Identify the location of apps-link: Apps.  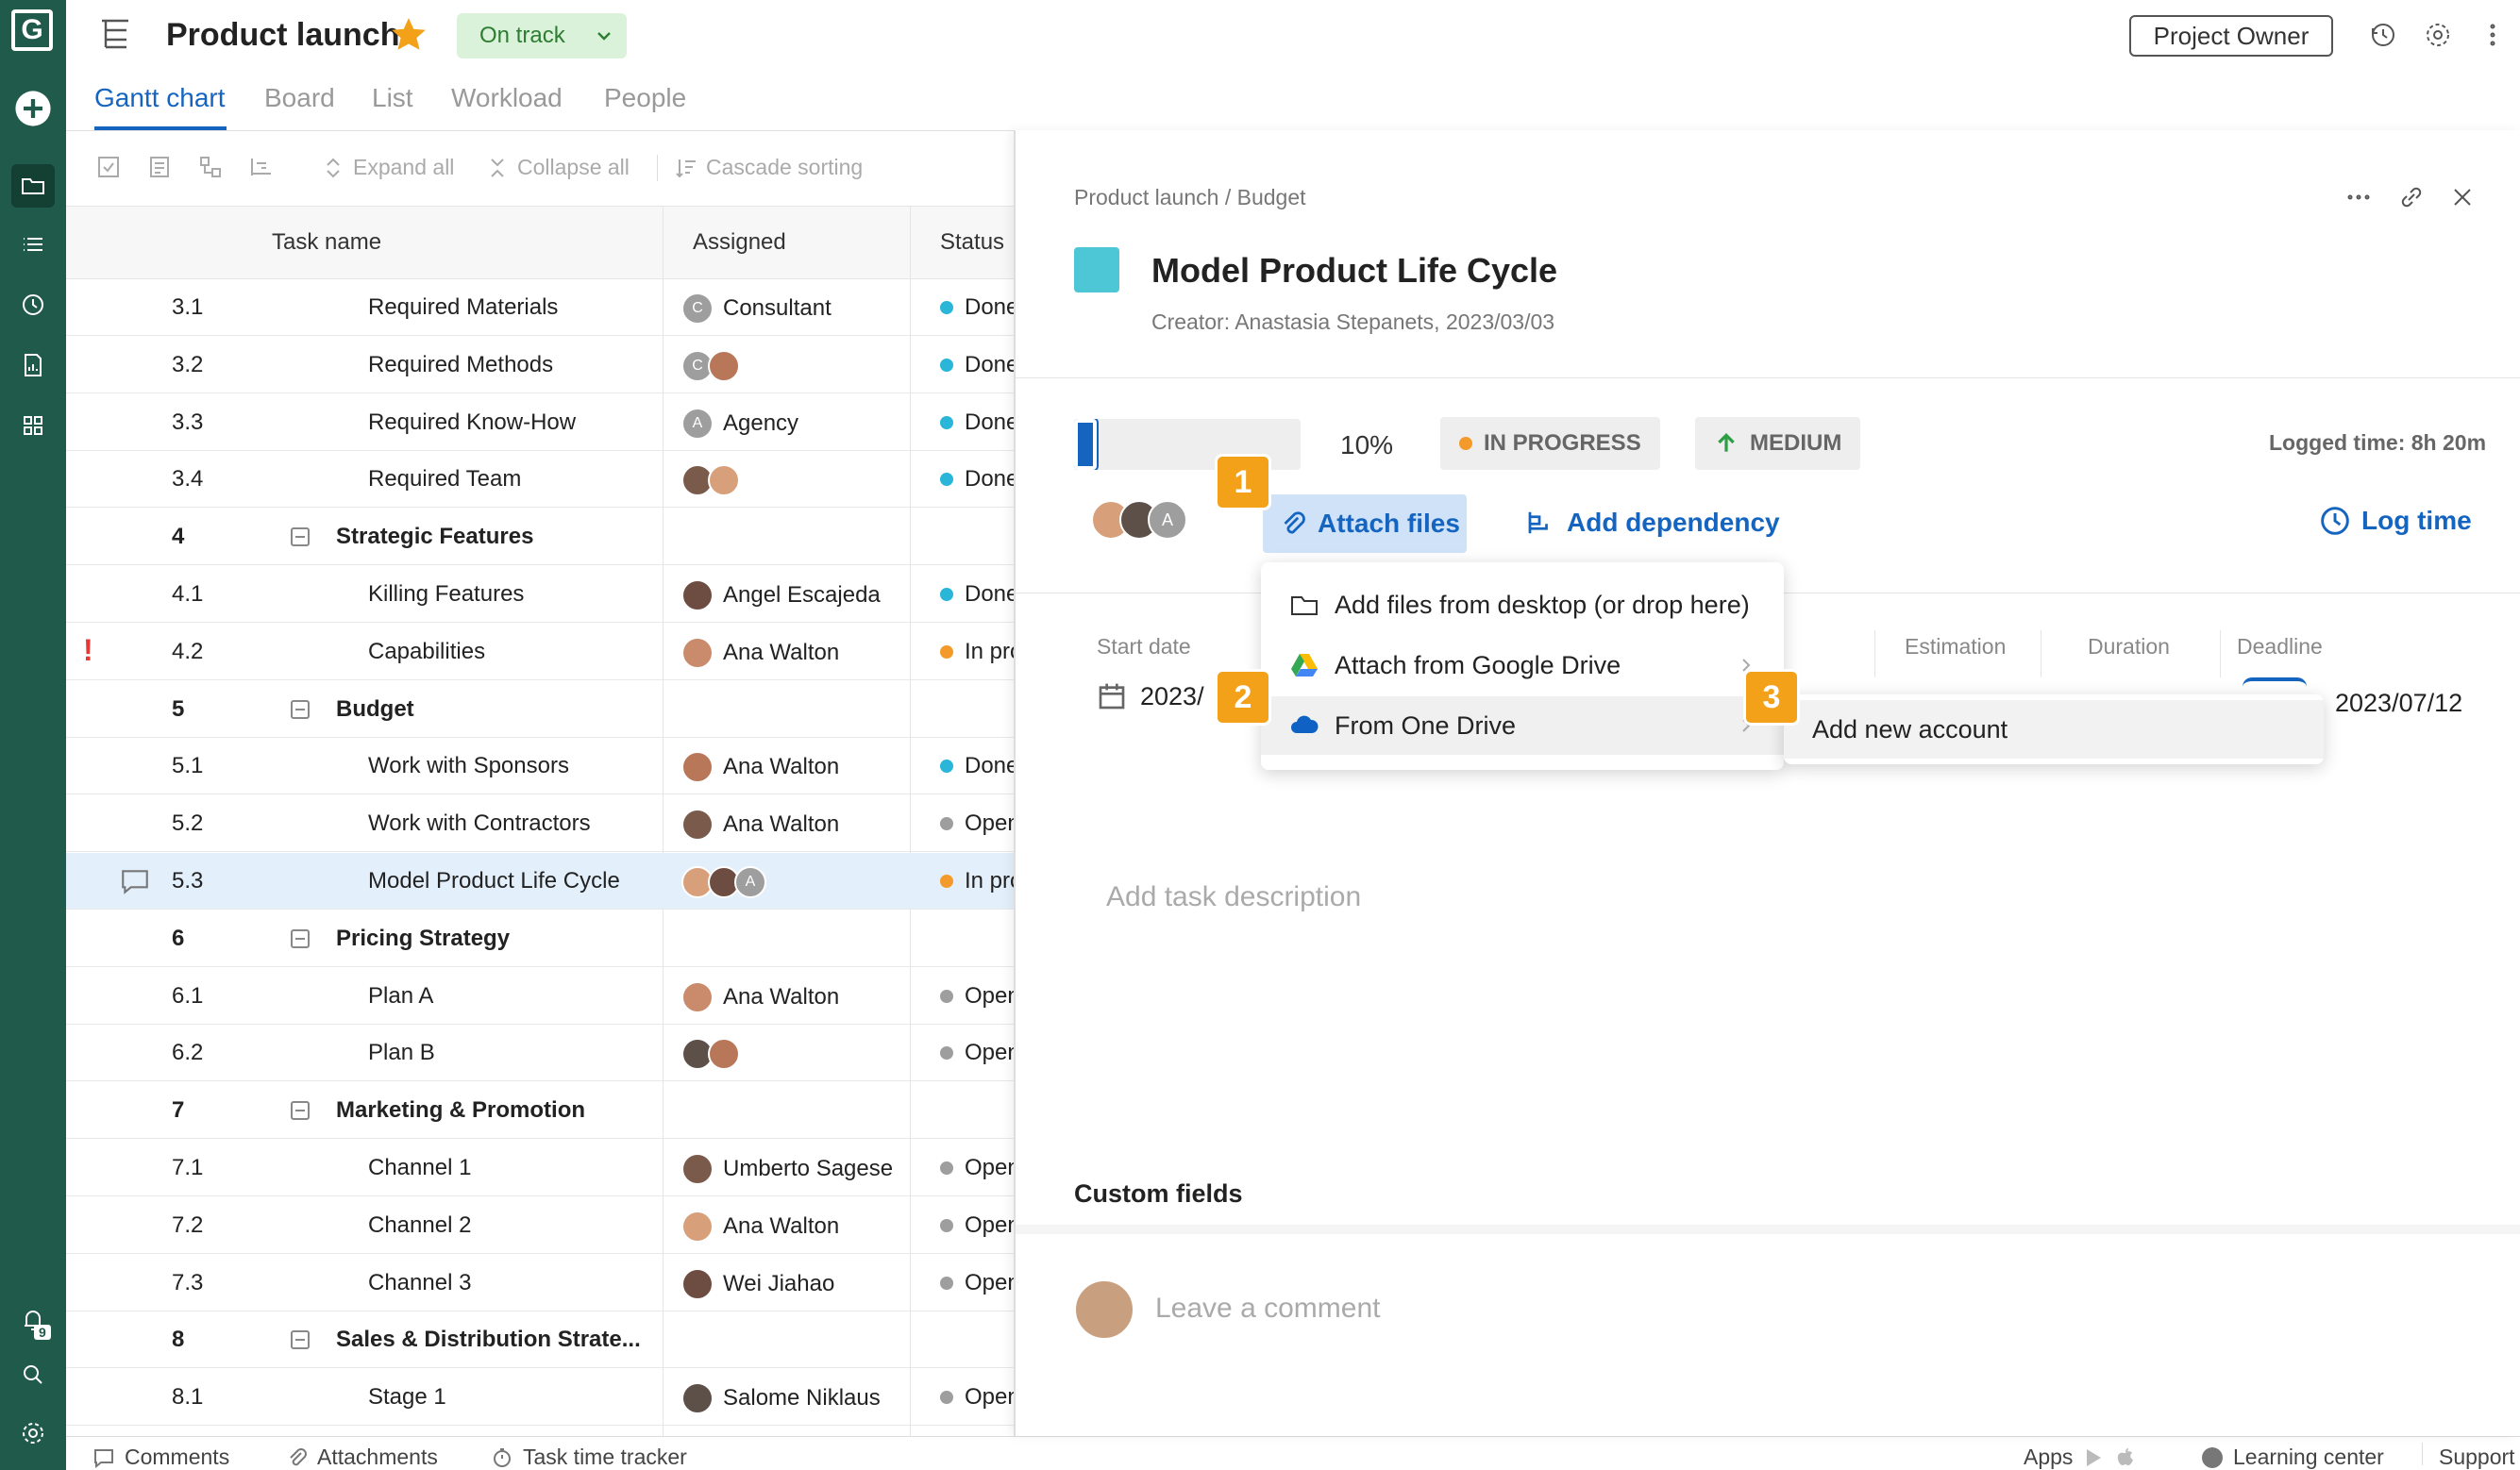
(2080, 1457).